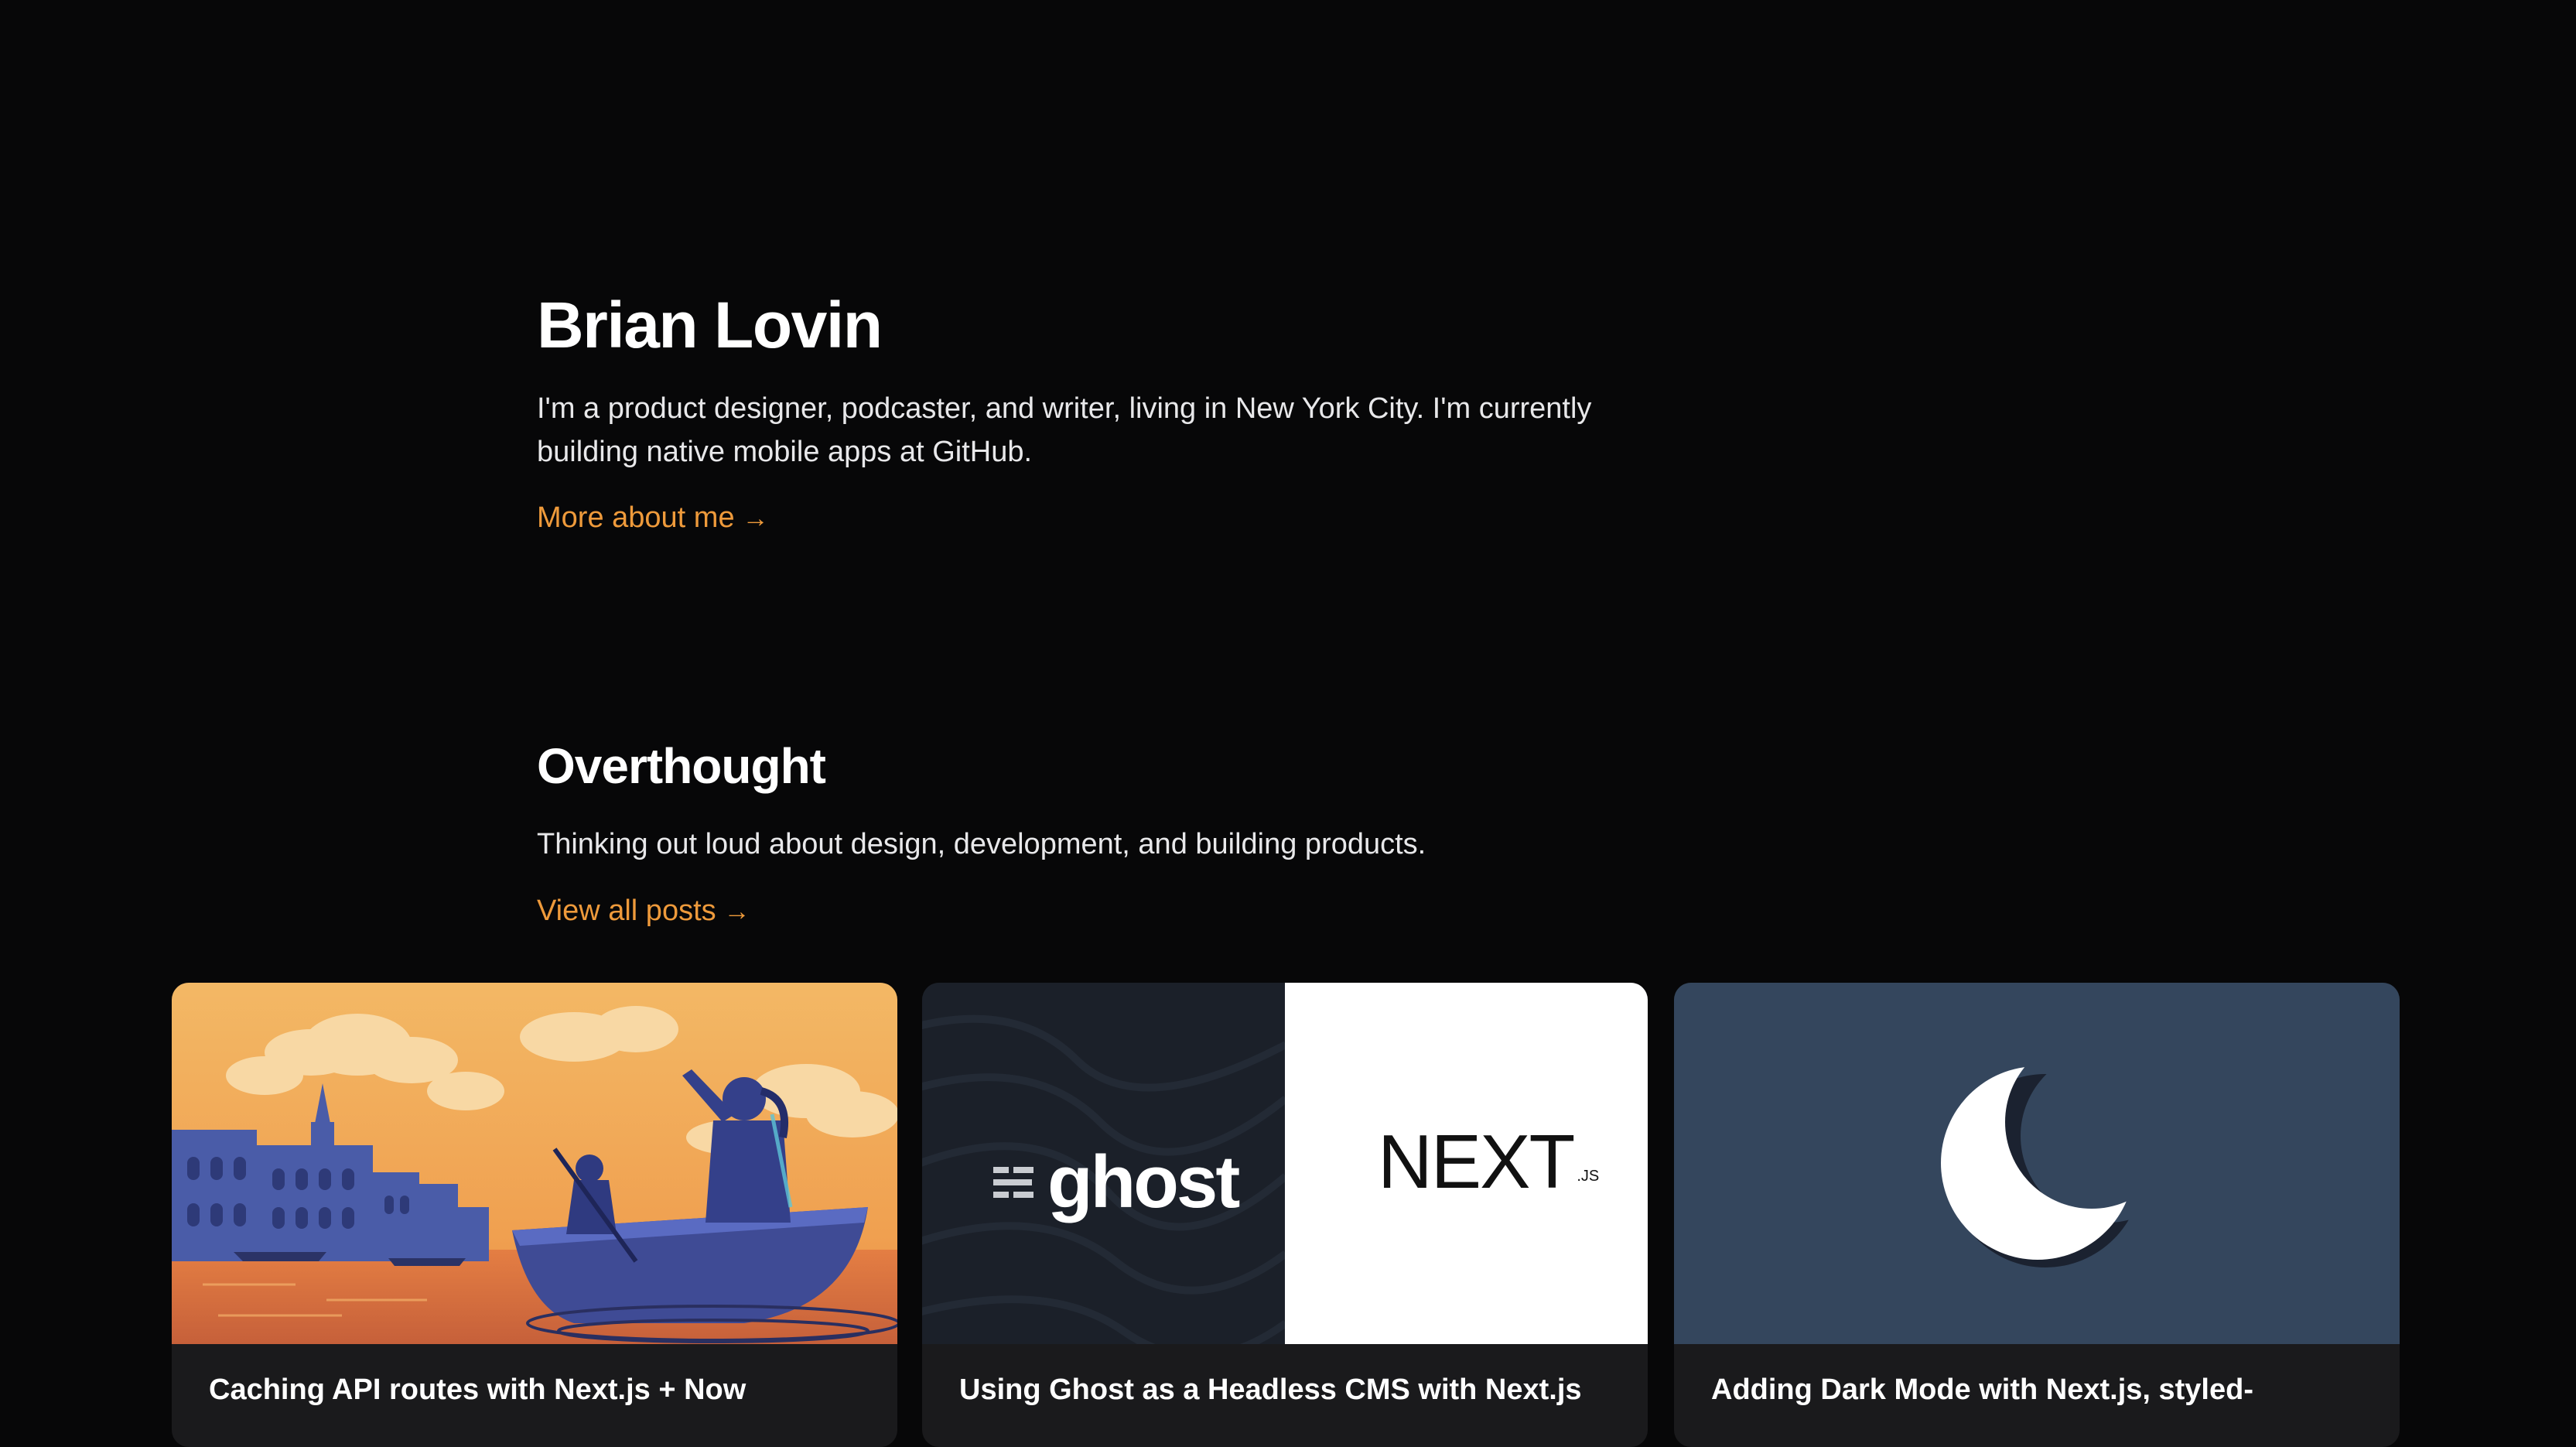 The image size is (2576, 1447). I want to click on ghost-nextjs-logos: ghost NEXT .JS, so click(1285, 1163).